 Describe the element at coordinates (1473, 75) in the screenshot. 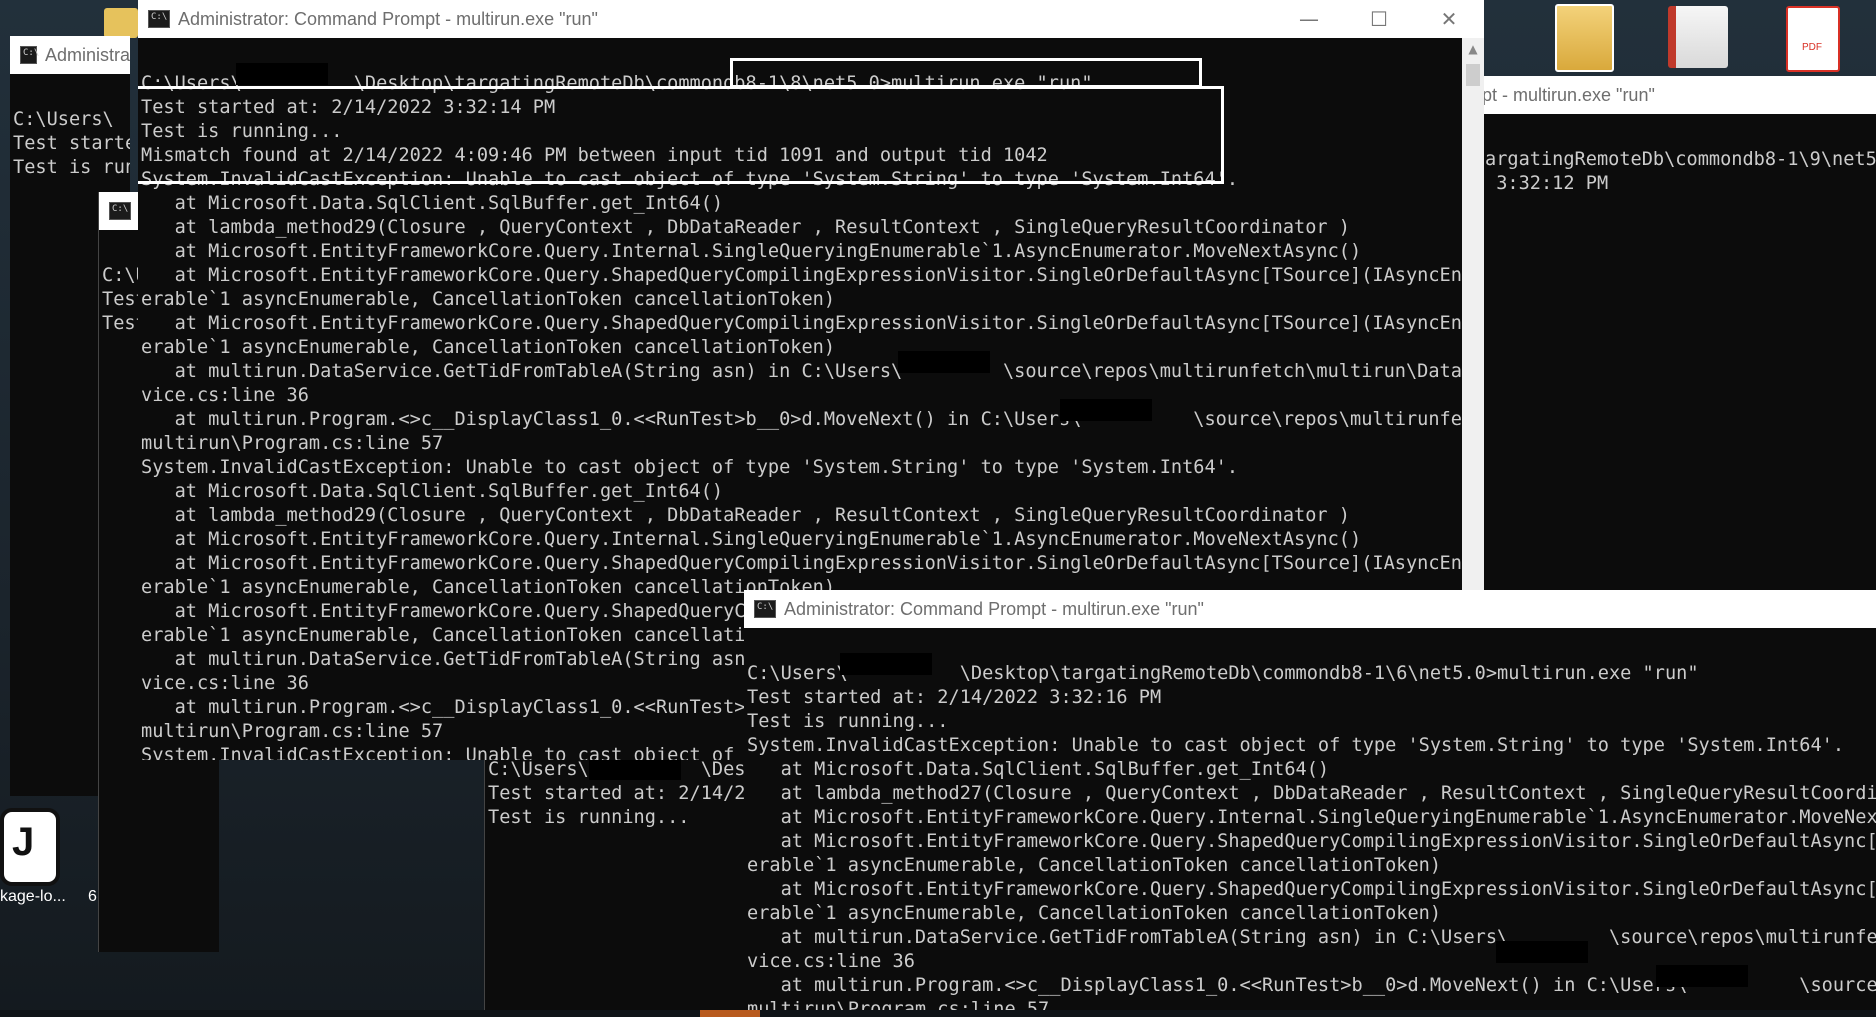

I see `scrollbar-thumb` at that location.